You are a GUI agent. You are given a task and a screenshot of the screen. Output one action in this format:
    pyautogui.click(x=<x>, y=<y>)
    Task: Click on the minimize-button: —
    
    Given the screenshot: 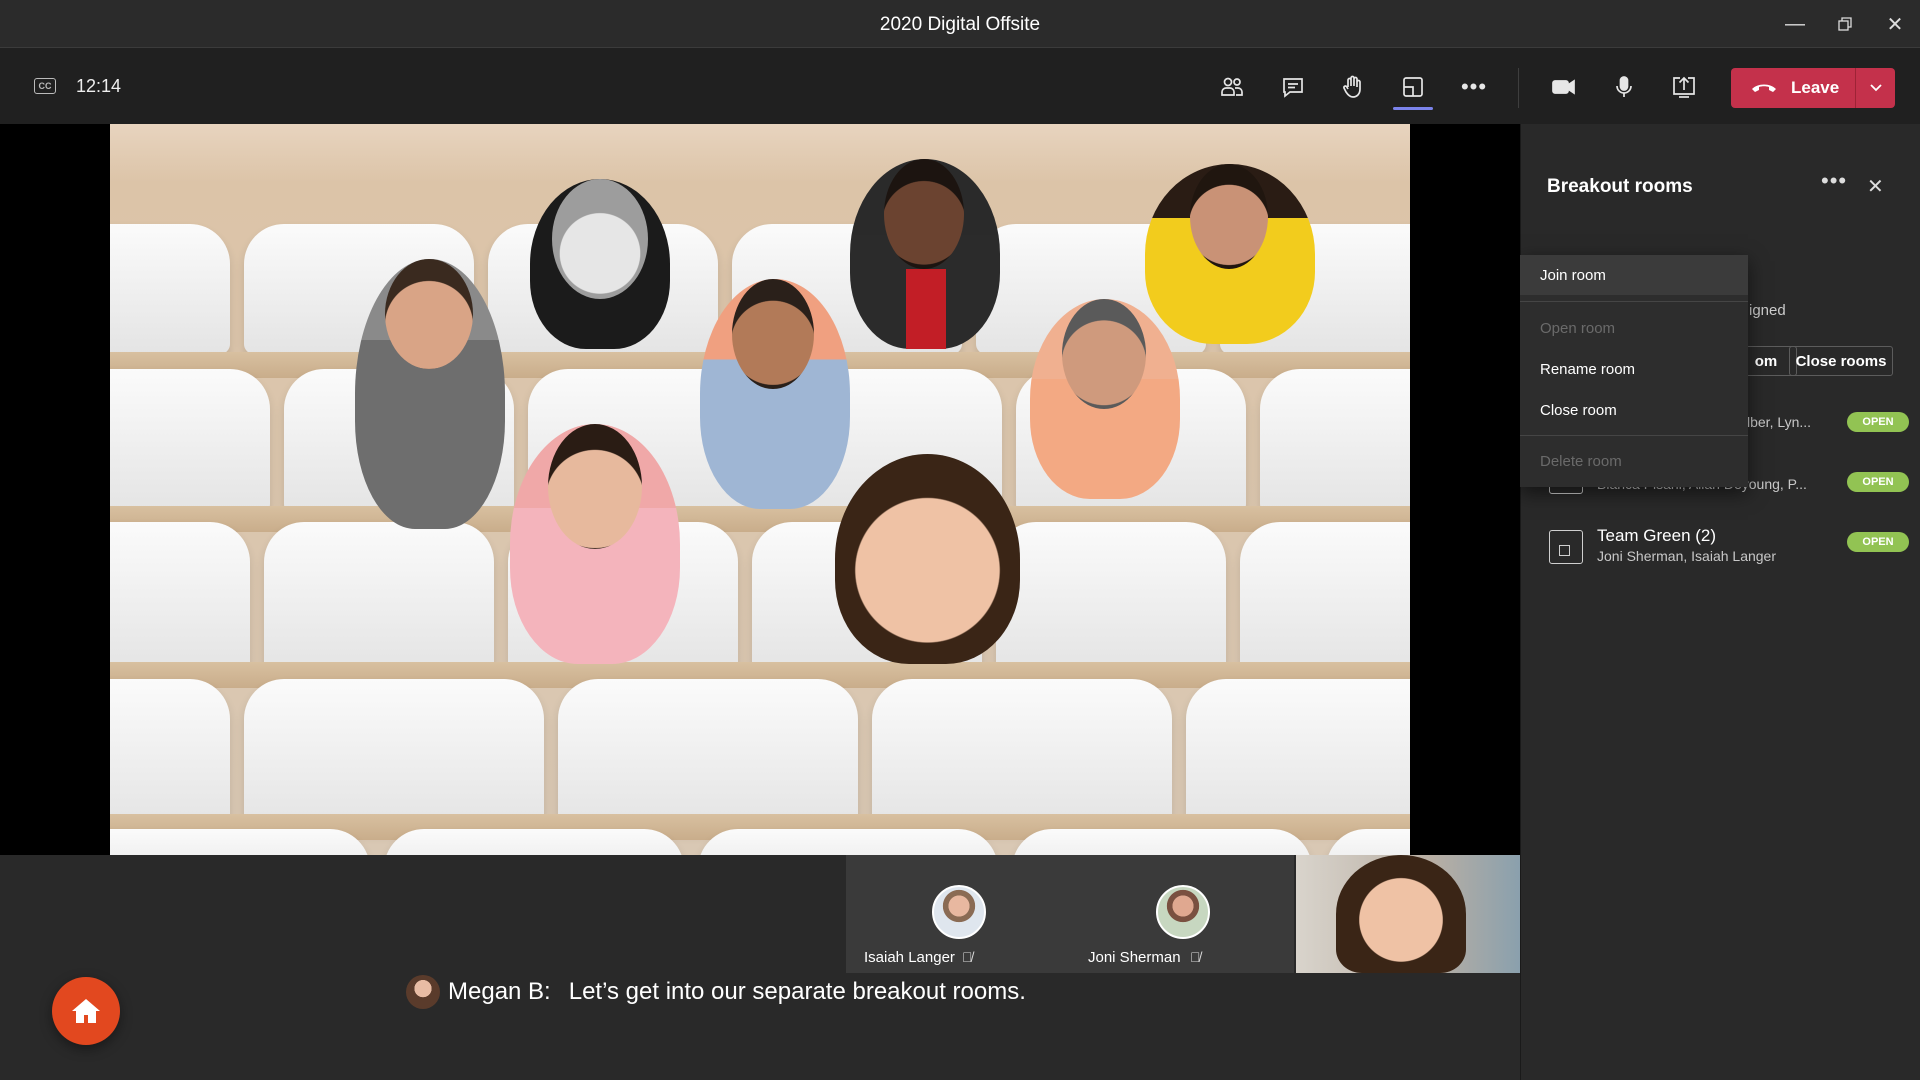 What is the action you would take?
    pyautogui.click(x=1795, y=24)
    